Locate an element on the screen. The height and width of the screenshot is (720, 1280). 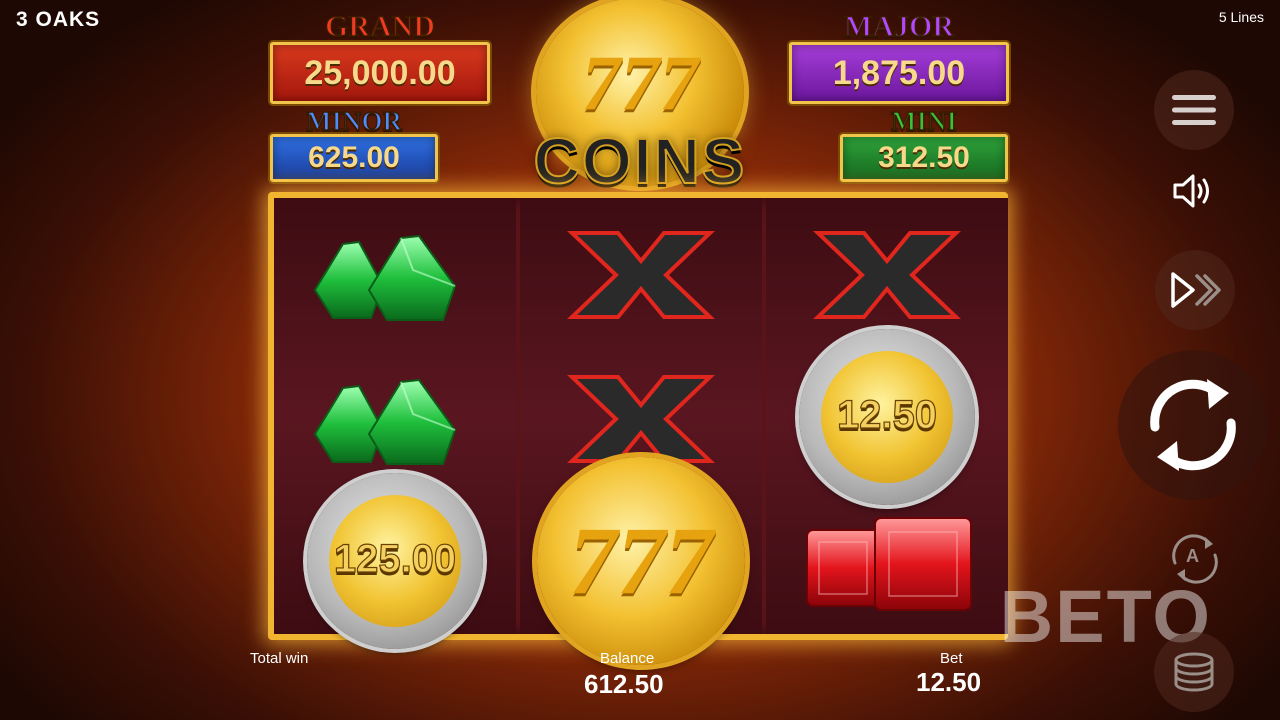
jackpot-mini-value: 312.50 is located at coordinates (924, 158).